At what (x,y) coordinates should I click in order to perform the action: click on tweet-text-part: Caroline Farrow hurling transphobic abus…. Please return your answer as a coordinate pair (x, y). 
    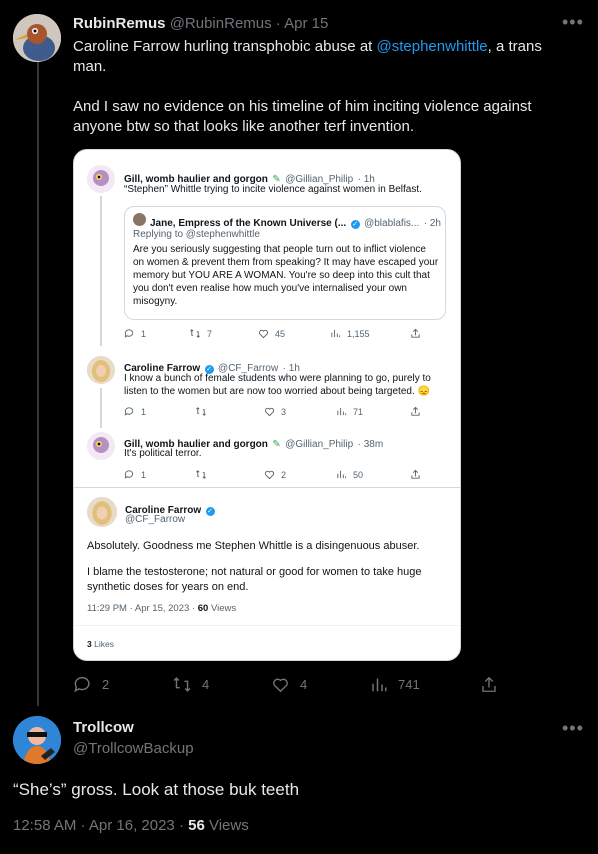
    Looking at the image, I should click on (225, 46).